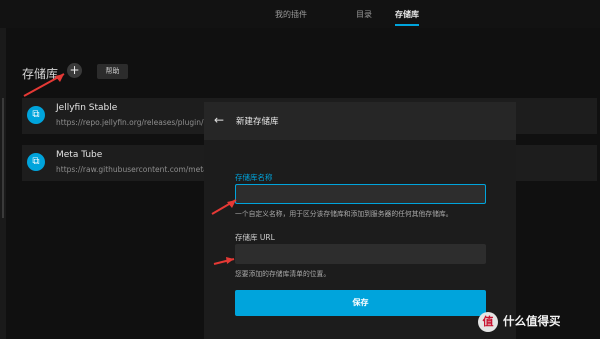 The height and width of the screenshot is (339, 600). What do you see at coordinates (407, 17) in the screenshot?
I see `tab-repositories: 存储库` at bounding box center [407, 17].